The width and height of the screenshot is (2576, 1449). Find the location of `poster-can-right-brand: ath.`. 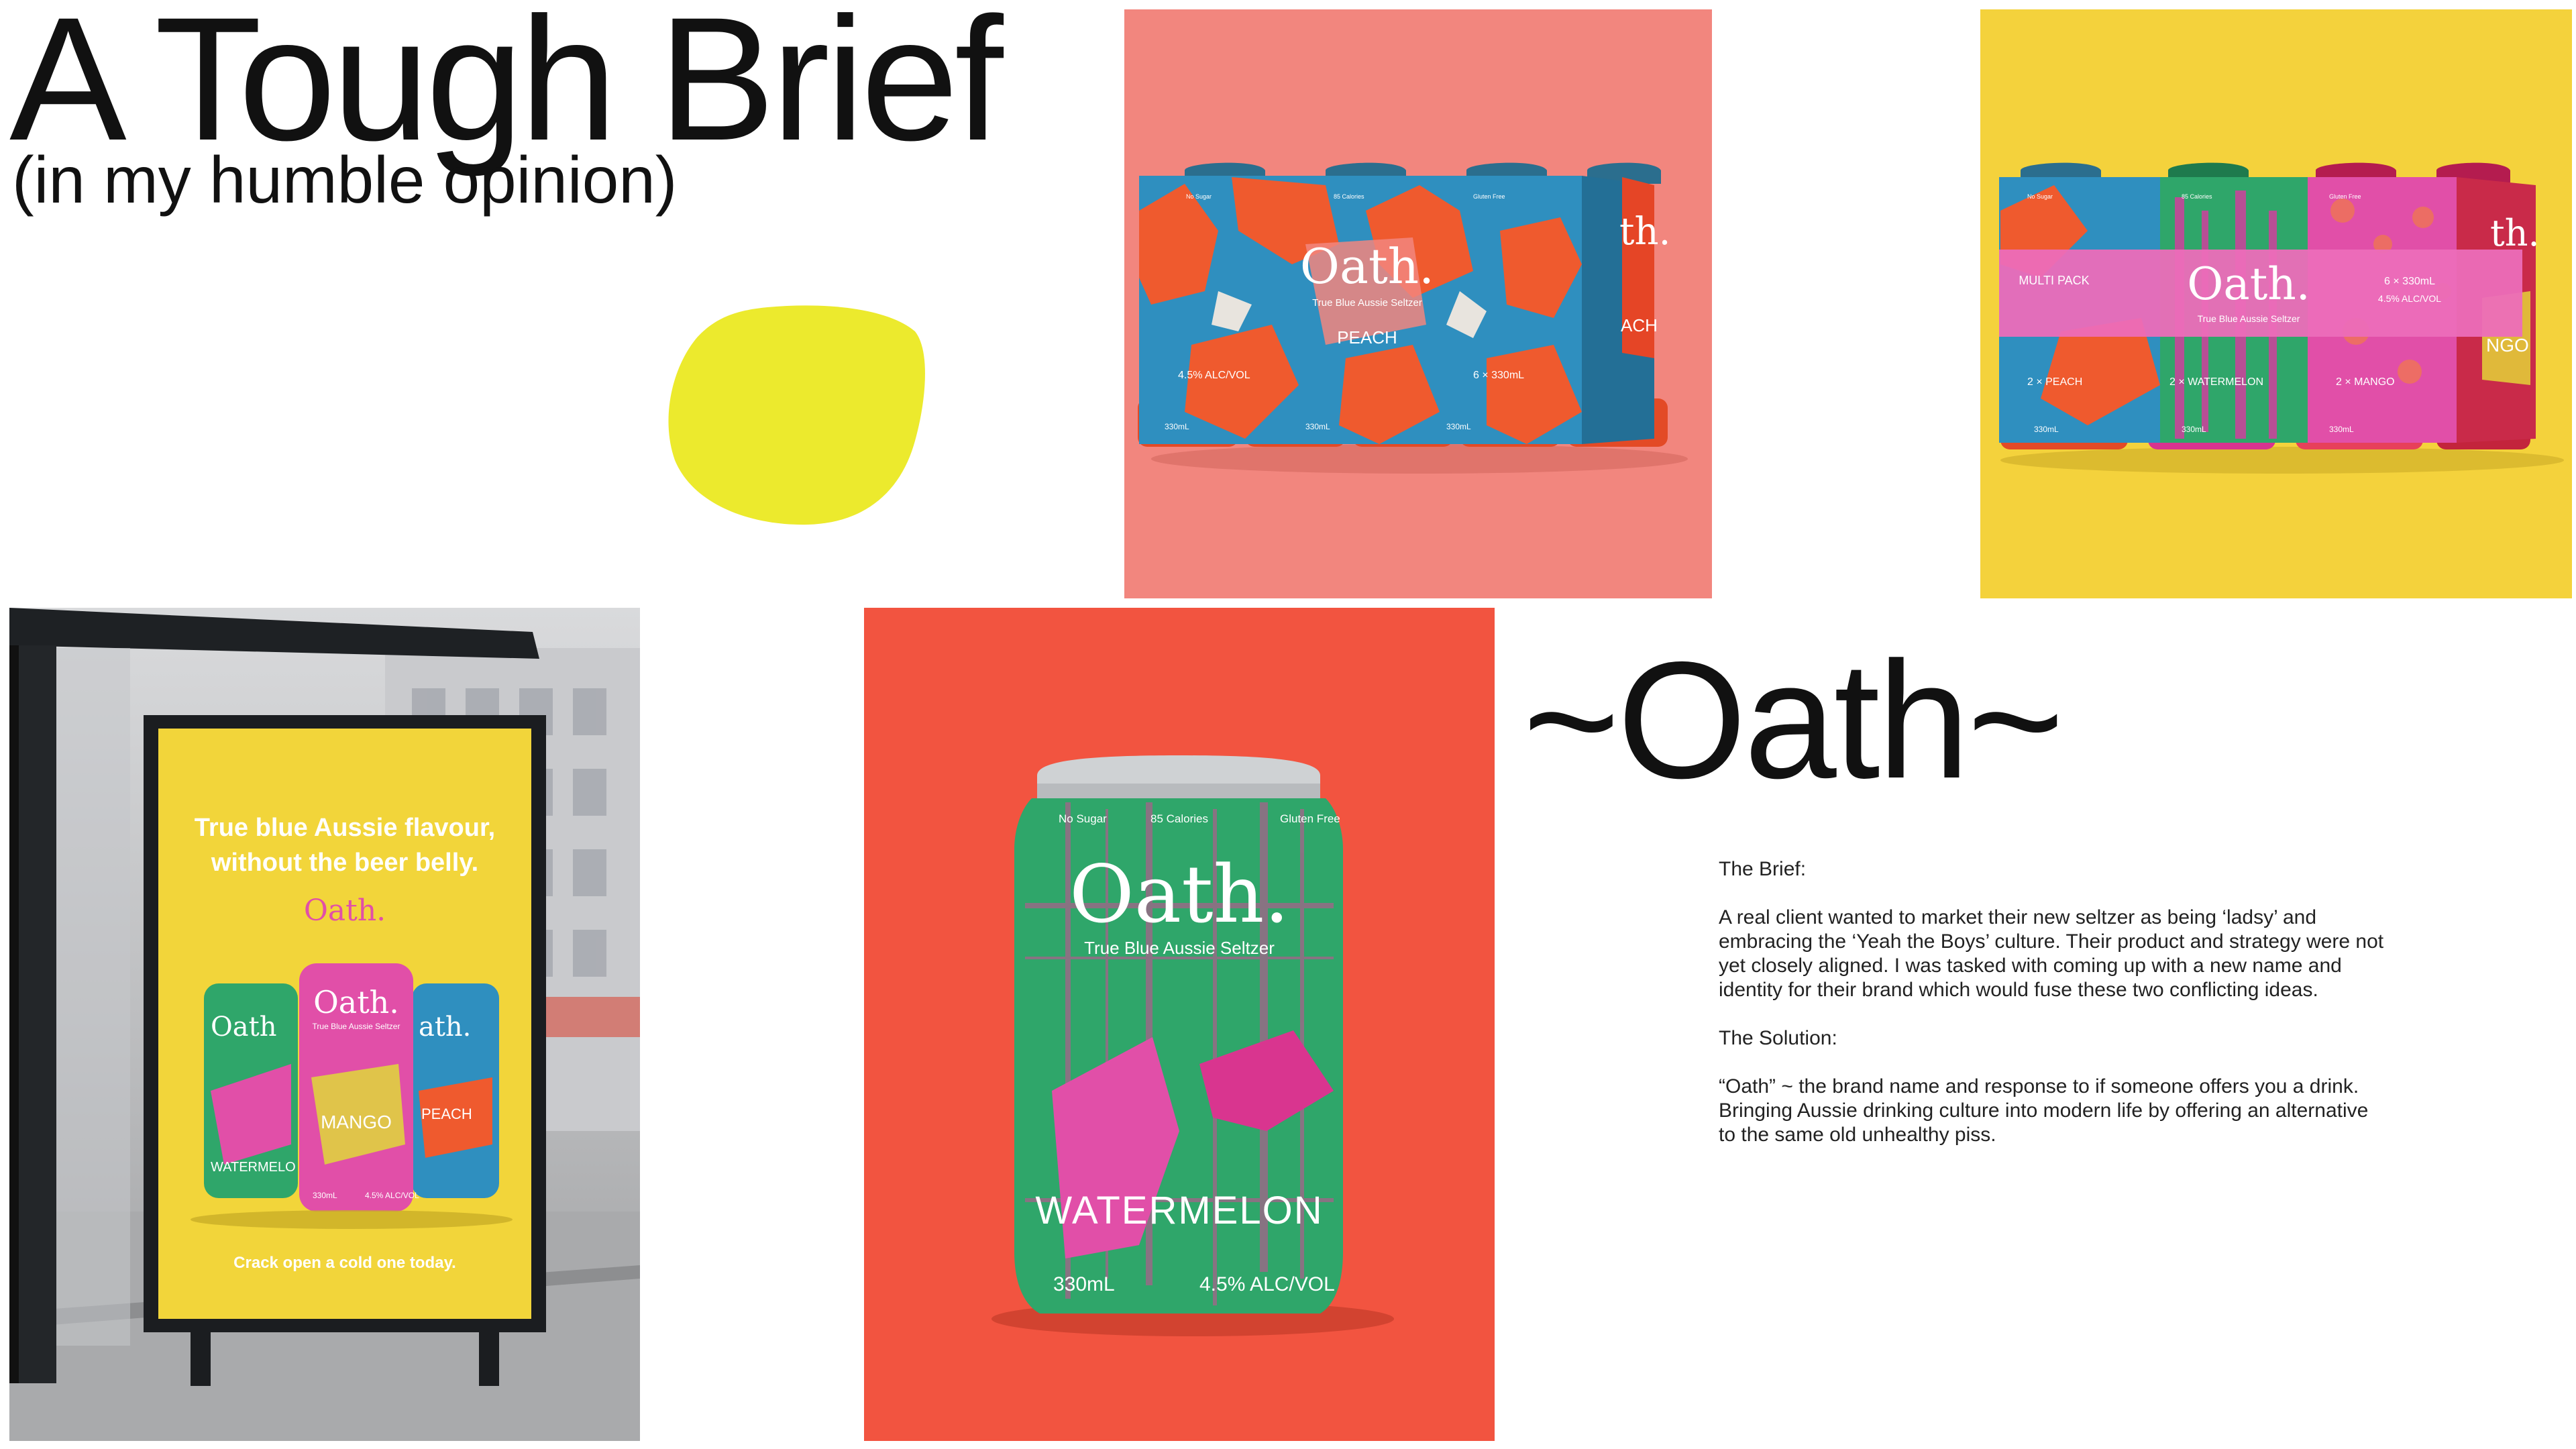

poster-can-right-brand: ath. is located at coordinates (445, 1027).